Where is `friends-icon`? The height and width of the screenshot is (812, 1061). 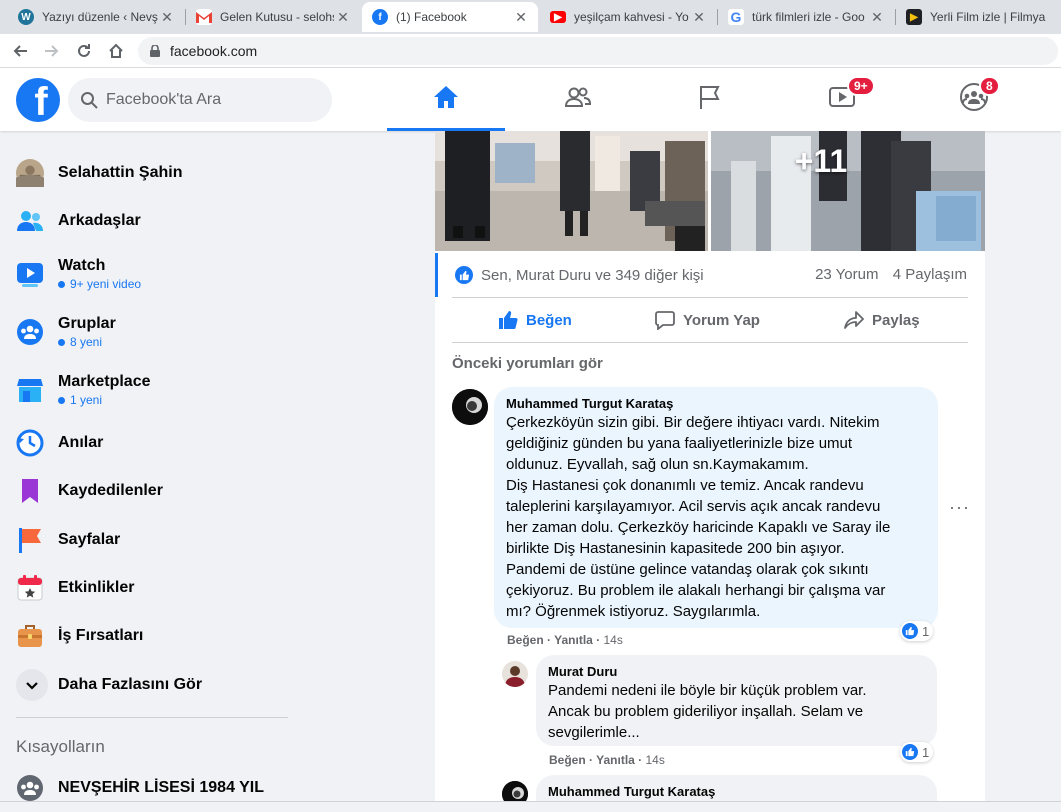
friends-icon is located at coordinates (578, 99).